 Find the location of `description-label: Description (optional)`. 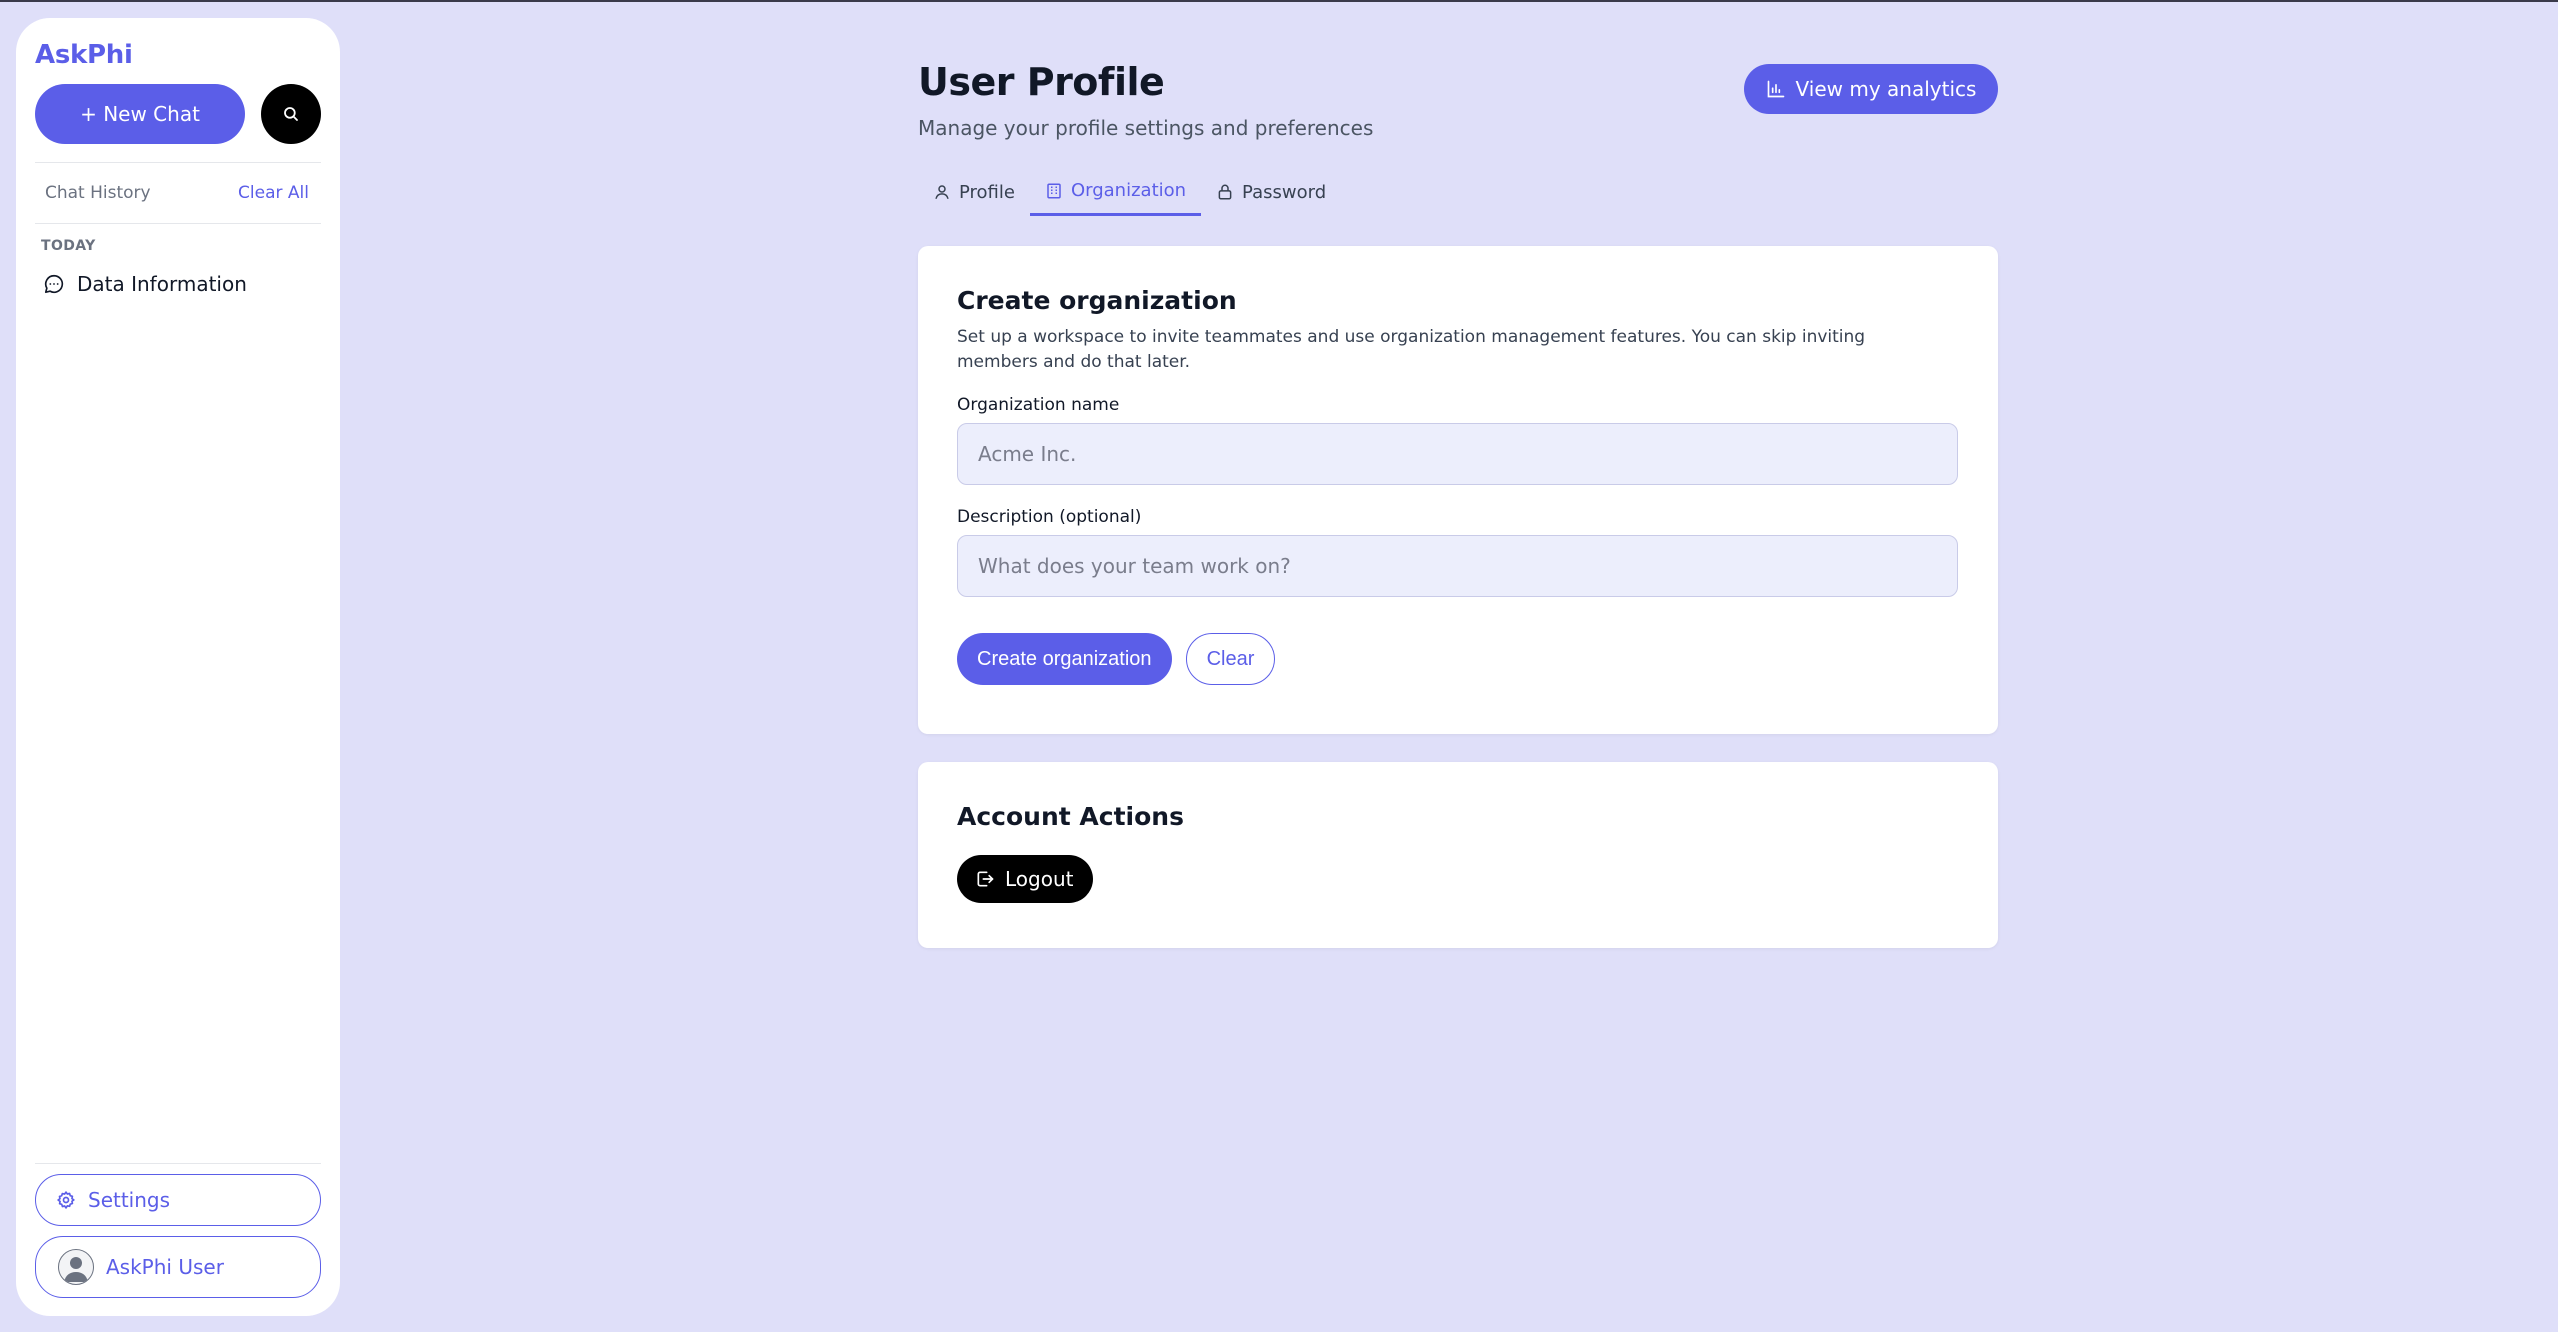

description-label: Description (optional) is located at coordinates (1049, 517).